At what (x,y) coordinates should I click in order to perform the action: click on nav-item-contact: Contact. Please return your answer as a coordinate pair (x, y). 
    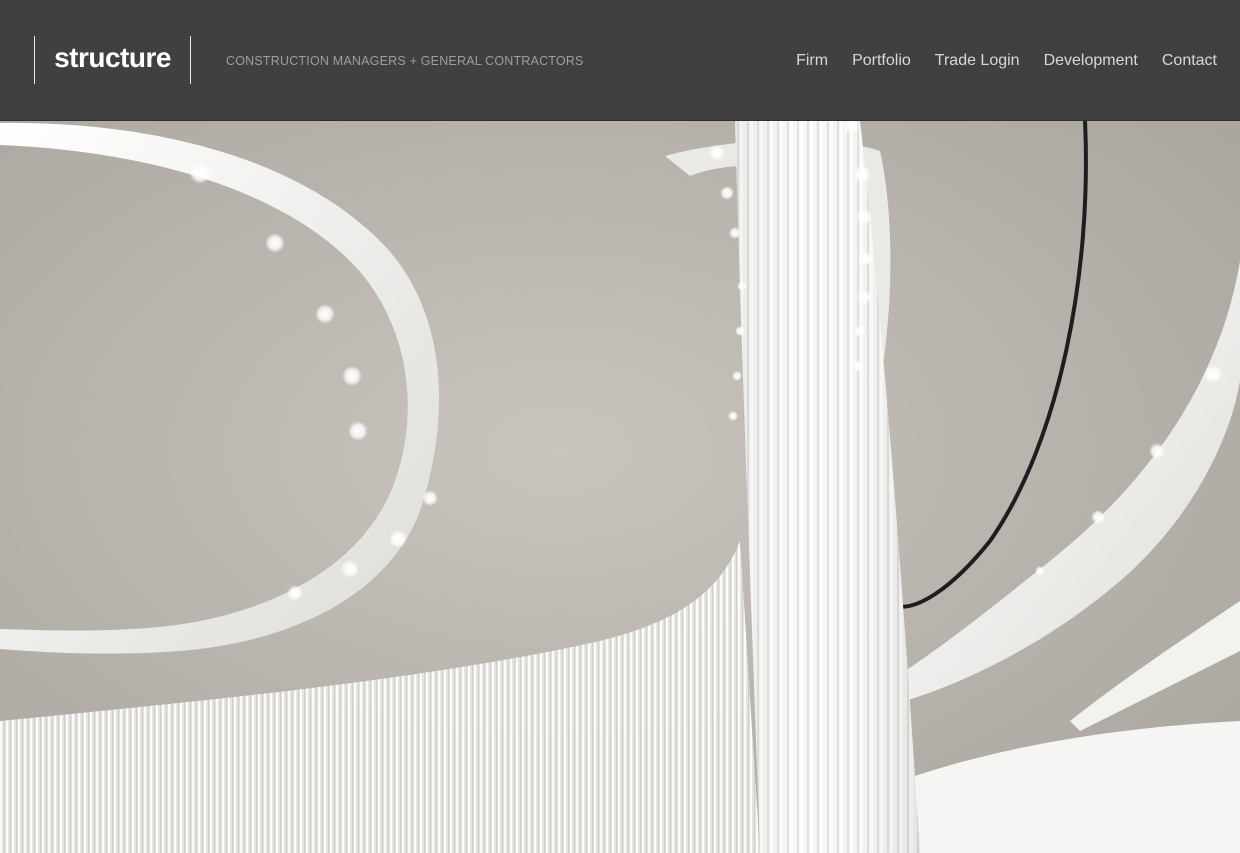
    Looking at the image, I should click on (1189, 61).